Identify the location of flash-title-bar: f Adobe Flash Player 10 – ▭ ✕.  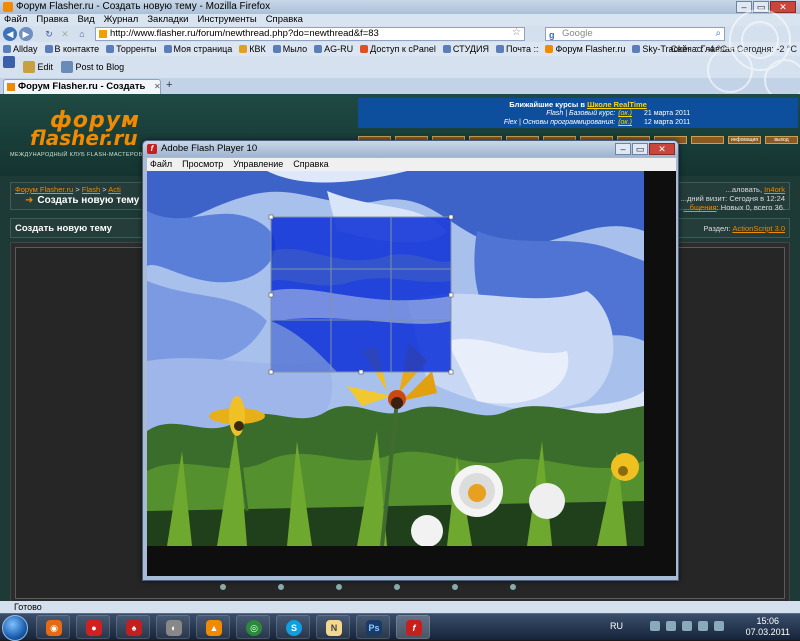
(410, 149).